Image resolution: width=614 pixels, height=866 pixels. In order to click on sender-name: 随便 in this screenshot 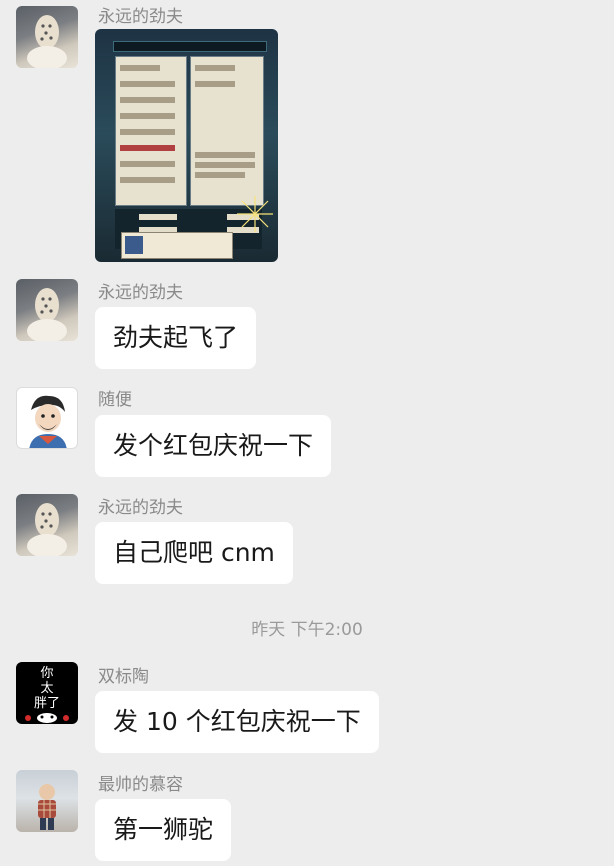, I will do `click(115, 400)`.